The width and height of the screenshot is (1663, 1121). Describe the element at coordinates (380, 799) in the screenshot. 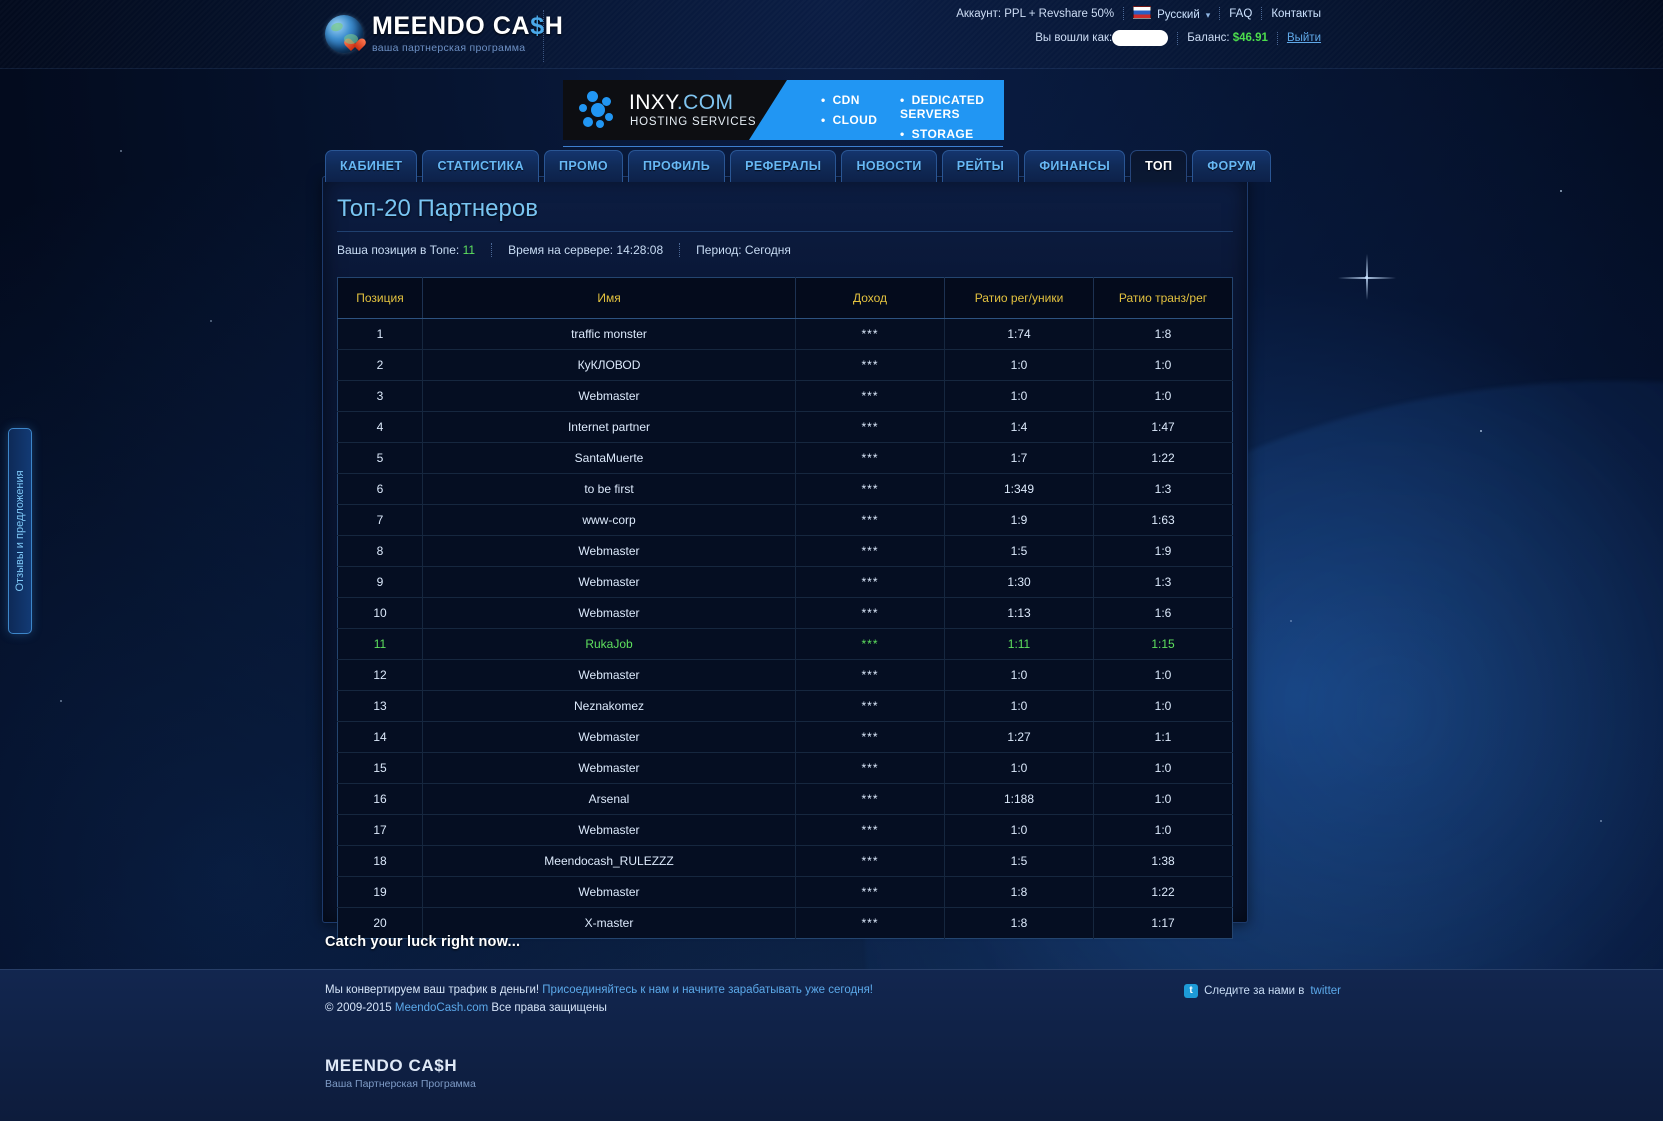

I see `cell-position: 16` at that location.